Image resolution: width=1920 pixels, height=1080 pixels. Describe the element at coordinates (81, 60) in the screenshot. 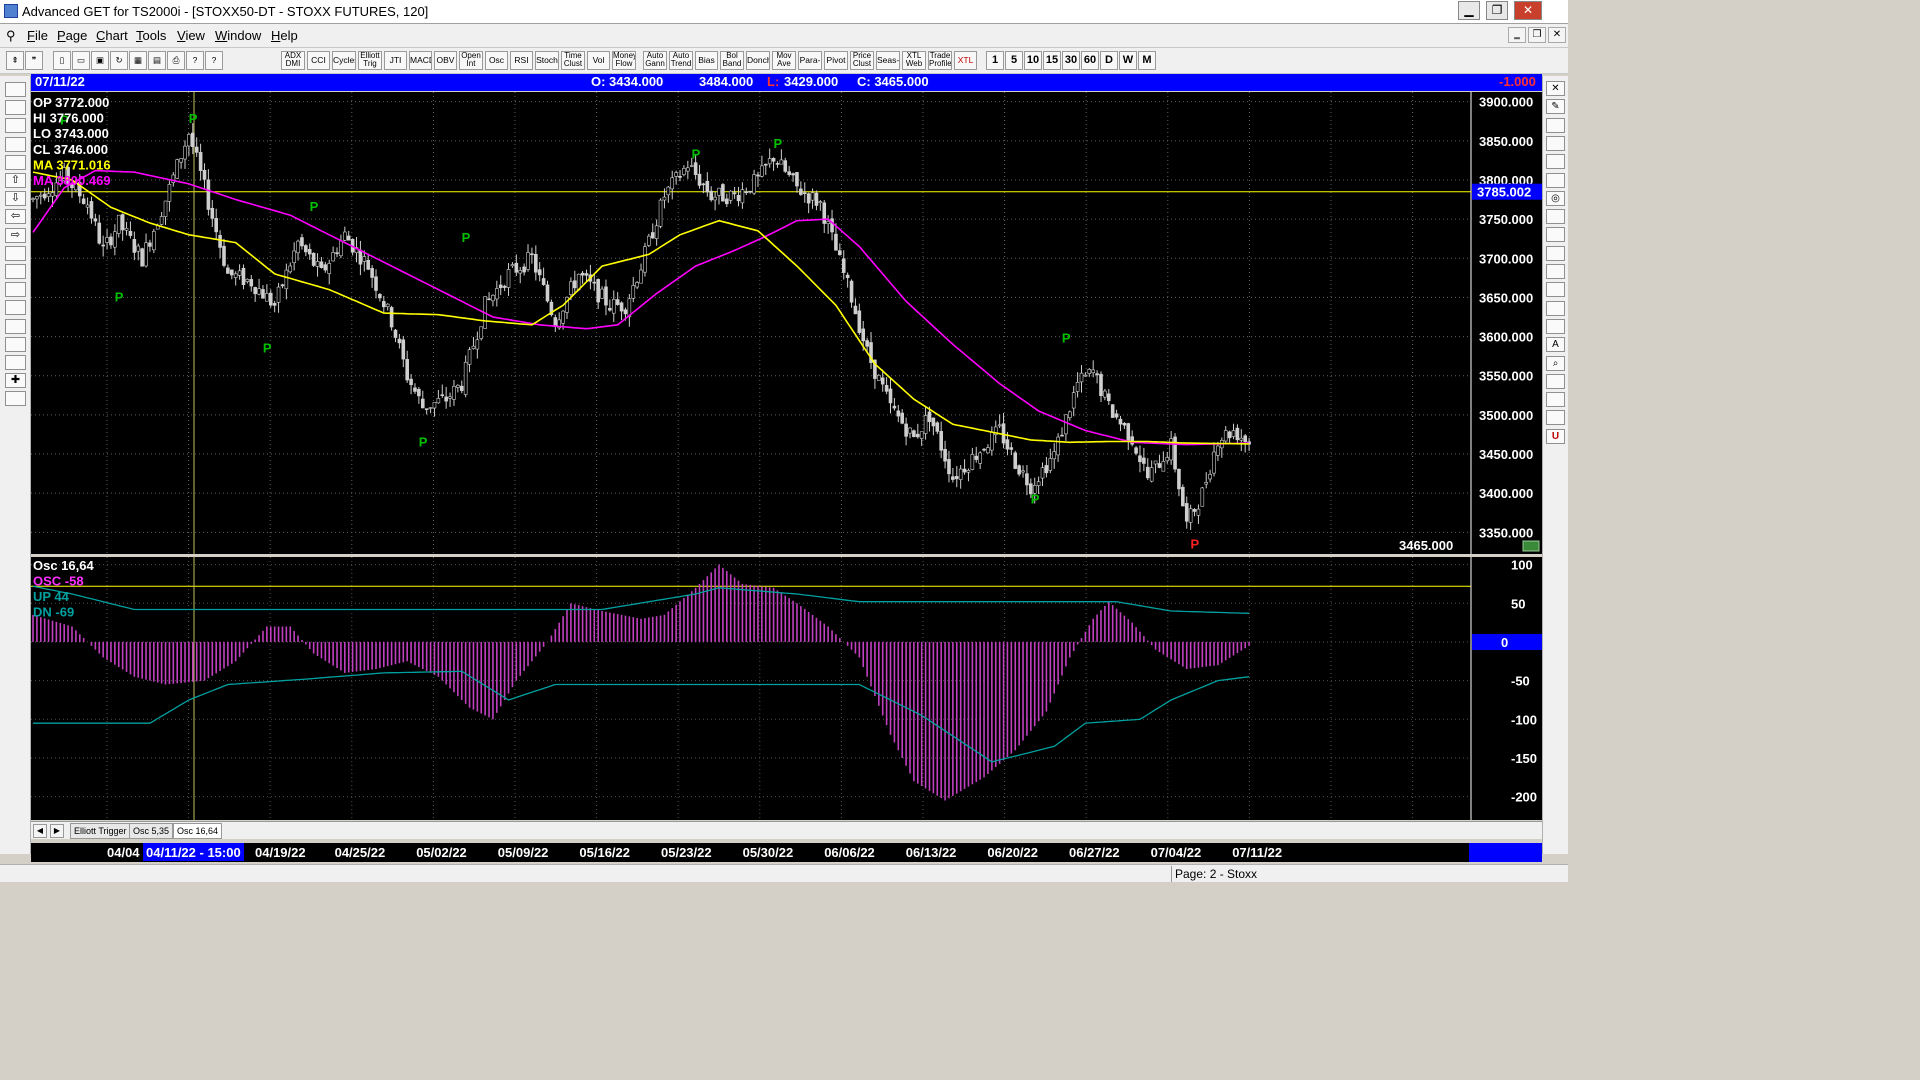

I see `open-page-icon: ▭` at that location.